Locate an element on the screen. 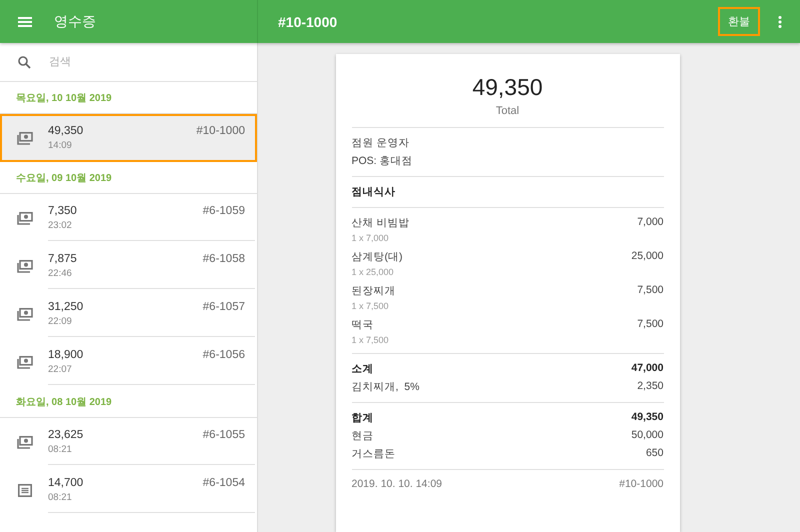 This screenshot has width=800, height=532. date-header: 화요일, 08 10월 2019 is located at coordinates (64, 402).